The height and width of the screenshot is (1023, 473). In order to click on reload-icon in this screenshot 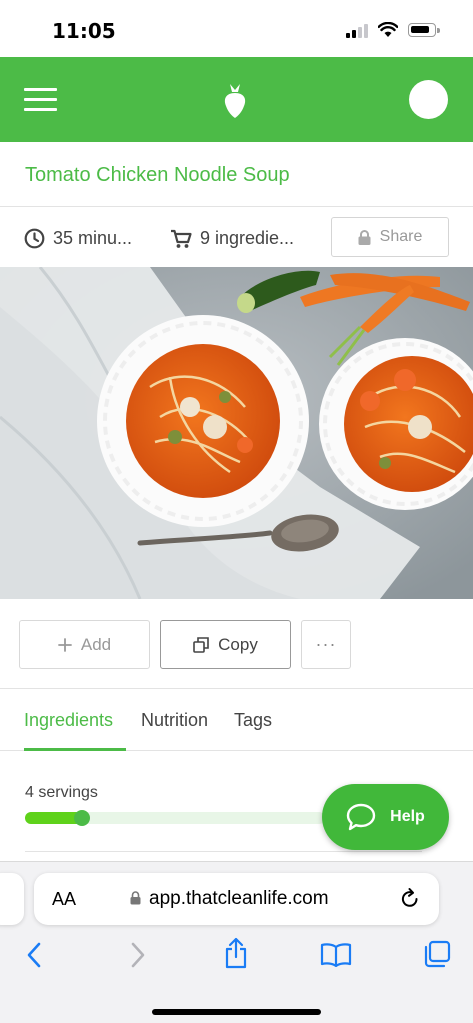, I will do `click(410, 898)`.